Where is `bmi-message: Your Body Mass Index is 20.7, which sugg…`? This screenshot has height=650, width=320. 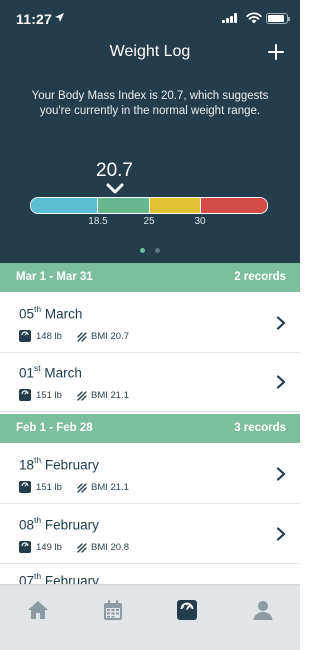
bmi-message: Your Body Mass Index is 20.7, which sugg… is located at coordinates (150, 104).